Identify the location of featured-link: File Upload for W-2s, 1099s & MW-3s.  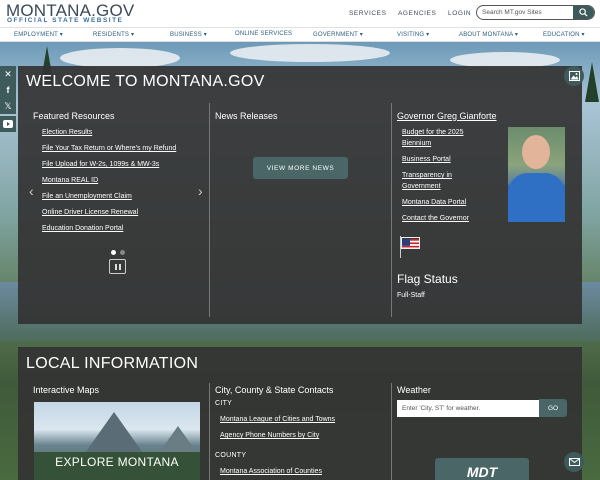
(100, 164).